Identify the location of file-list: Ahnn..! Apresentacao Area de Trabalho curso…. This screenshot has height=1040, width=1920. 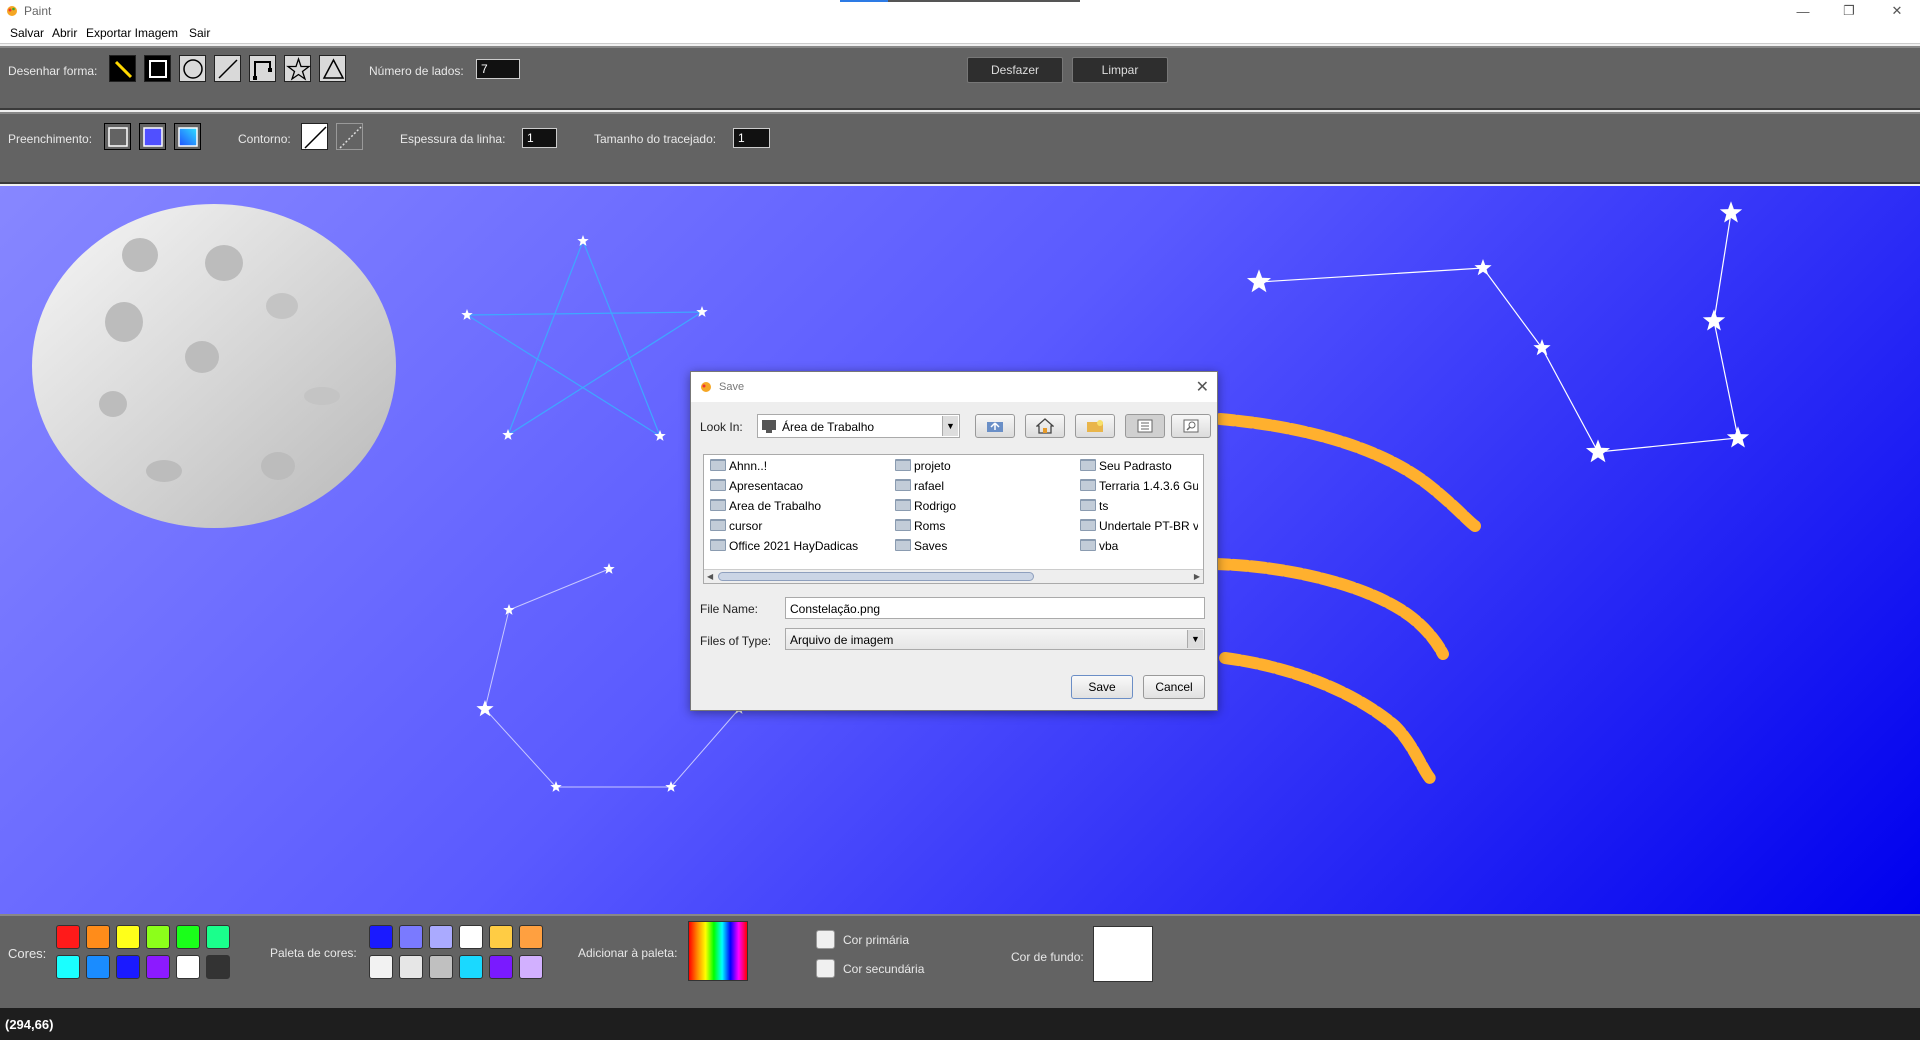
(953, 519).